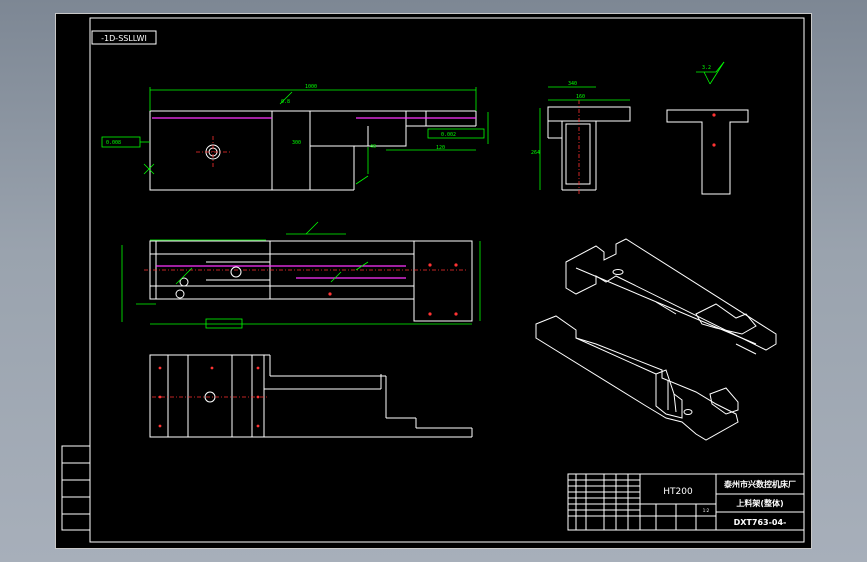  Describe the element at coordinates (301, 275) in the screenshot. I see `top-view` at that location.